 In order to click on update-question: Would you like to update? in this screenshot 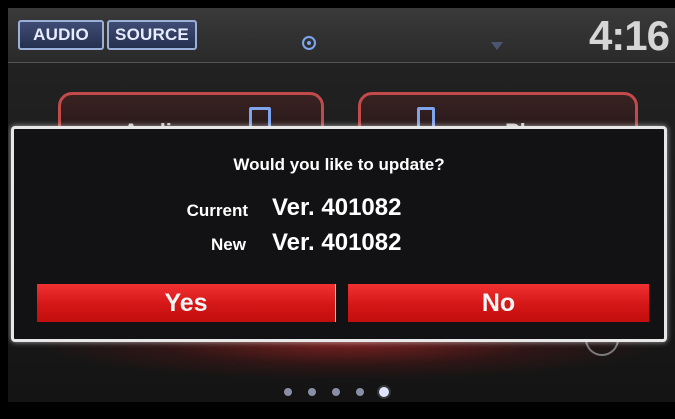, I will do `click(339, 164)`.